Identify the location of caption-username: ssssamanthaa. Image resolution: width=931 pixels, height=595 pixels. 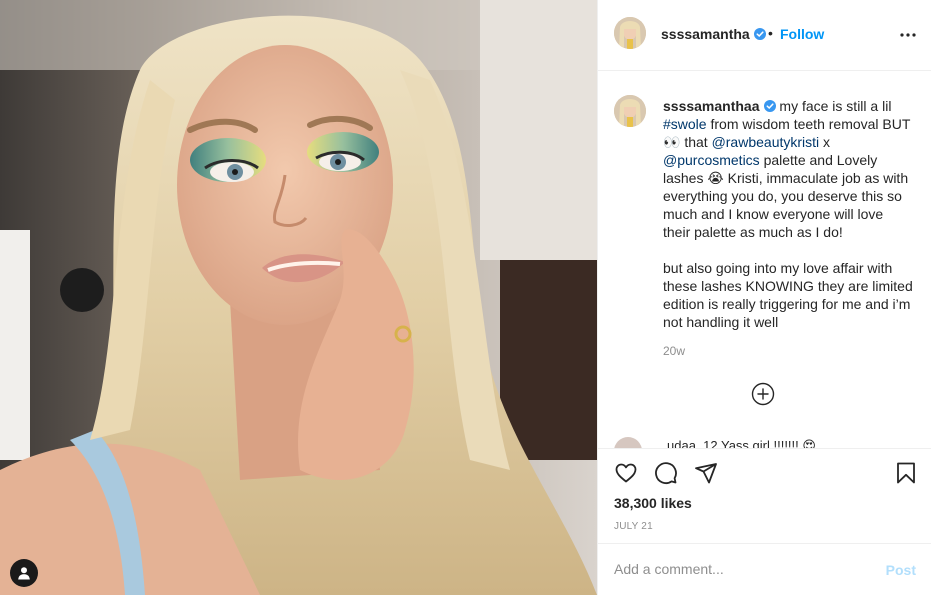
(719, 106).